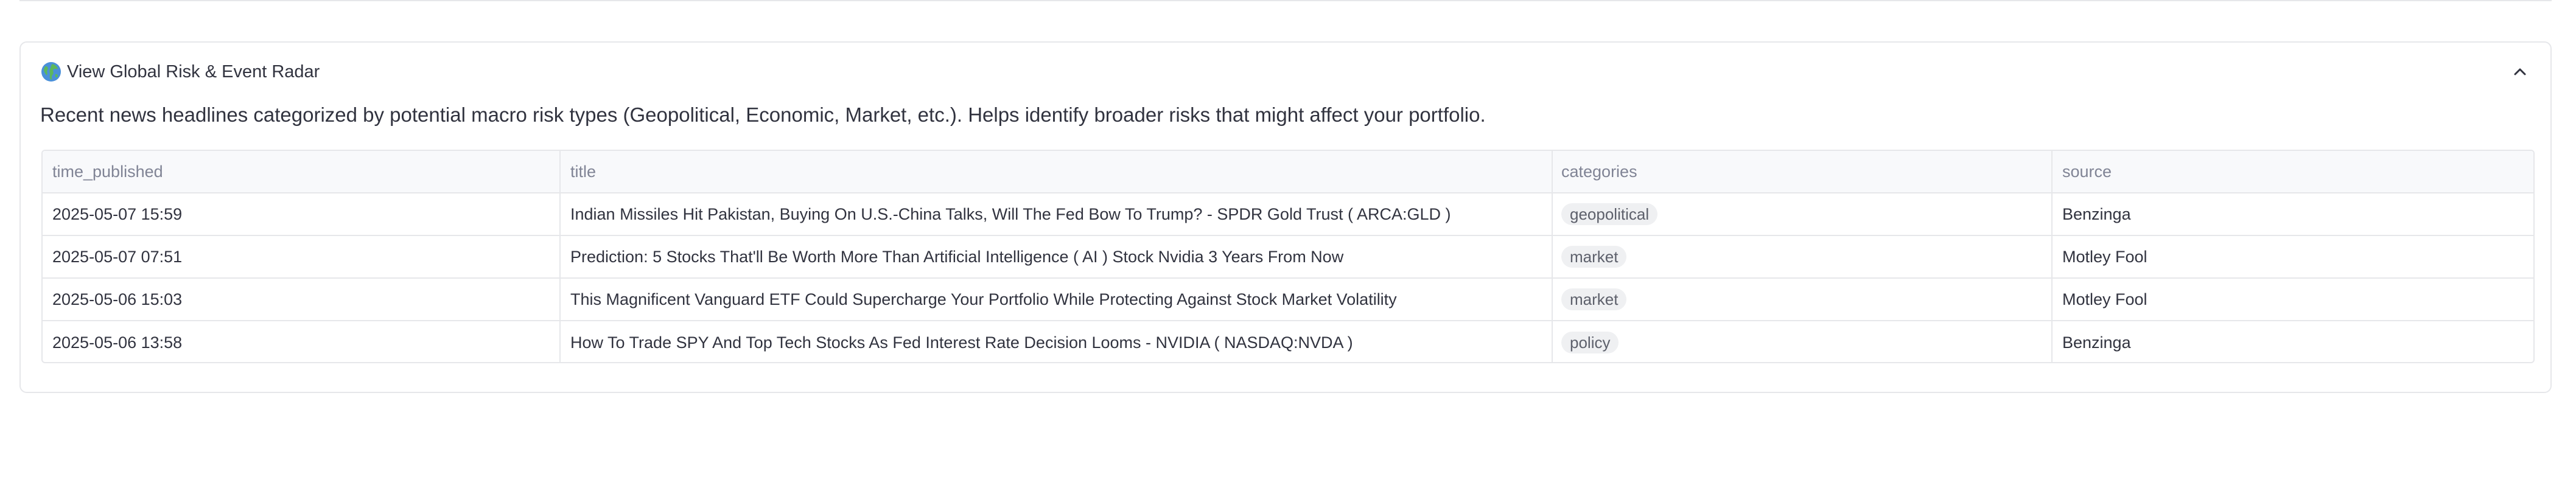 The height and width of the screenshot is (477, 2576). I want to click on expander-title: View Global Risk & Event Radar, so click(180, 72).